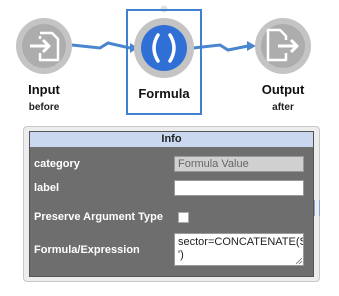 Image resolution: width=339 pixels, height=296 pixels. Describe the element at coordinates (283, 107) in the screenshot. I see `output-node-sublabel: after` at that location.